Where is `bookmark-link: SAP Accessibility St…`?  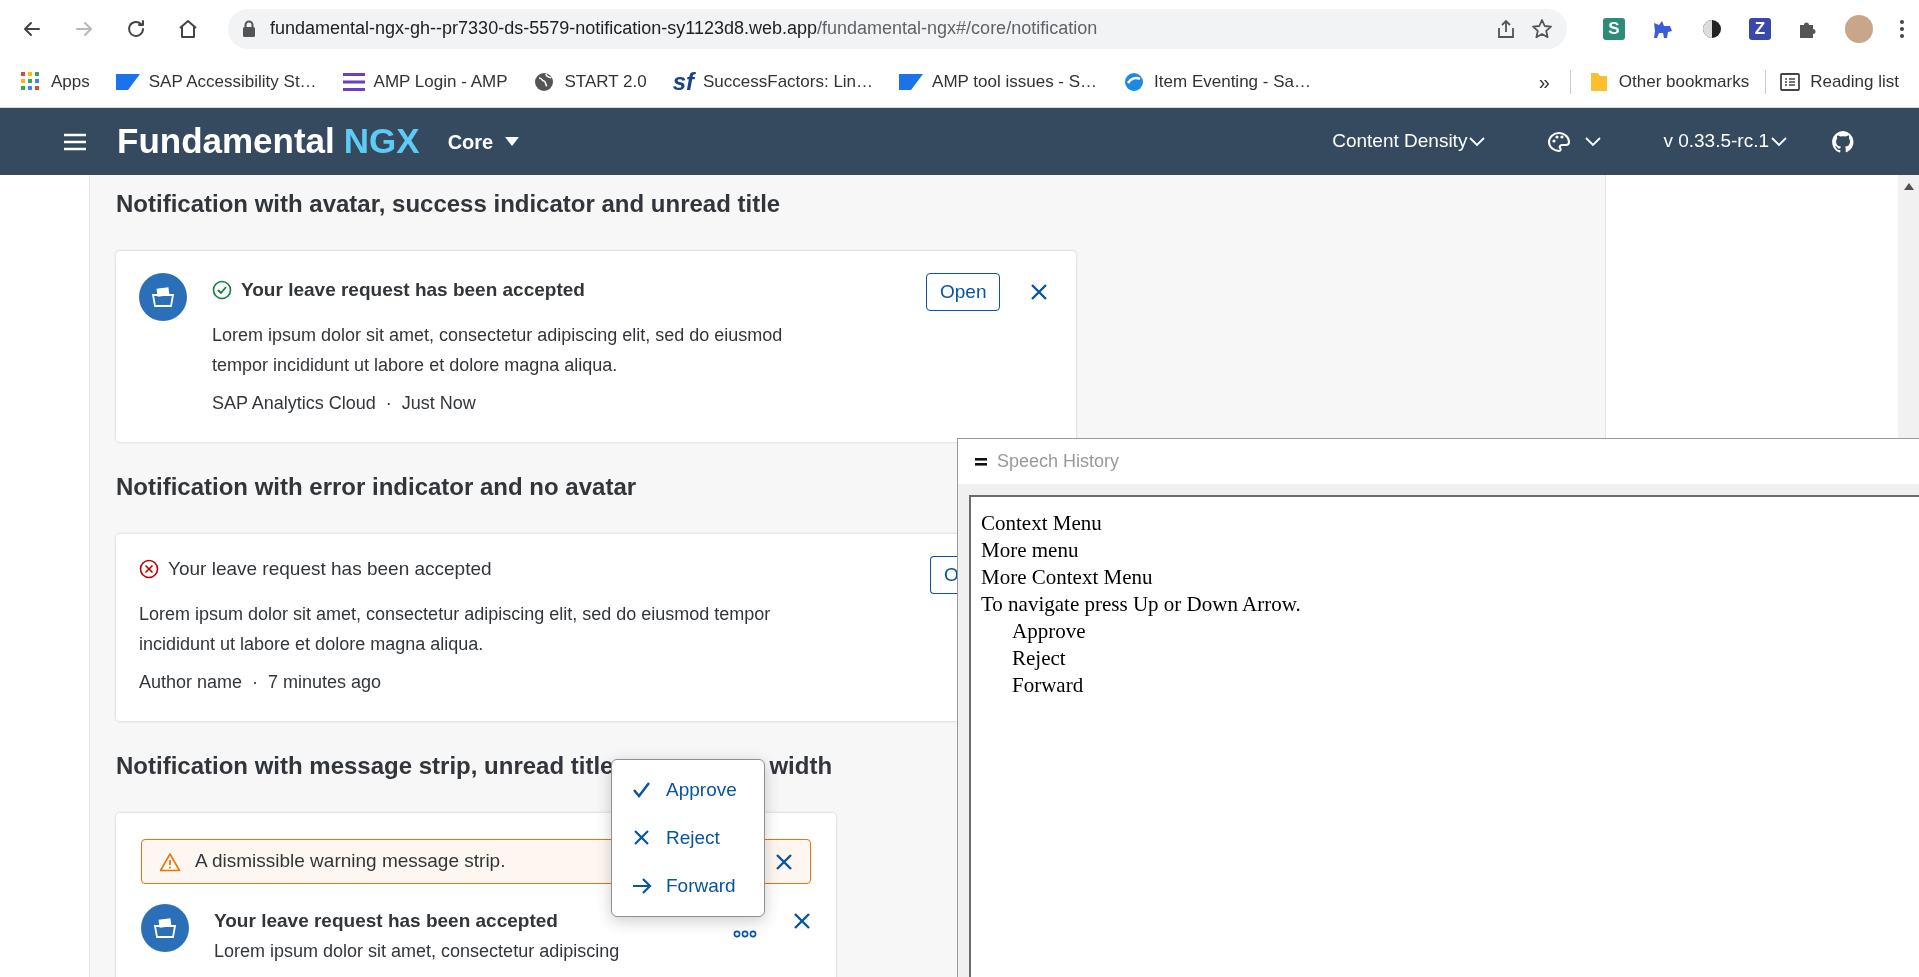 bookmark-link: SAP Accessibility St… is located at coordinates (232, 82).